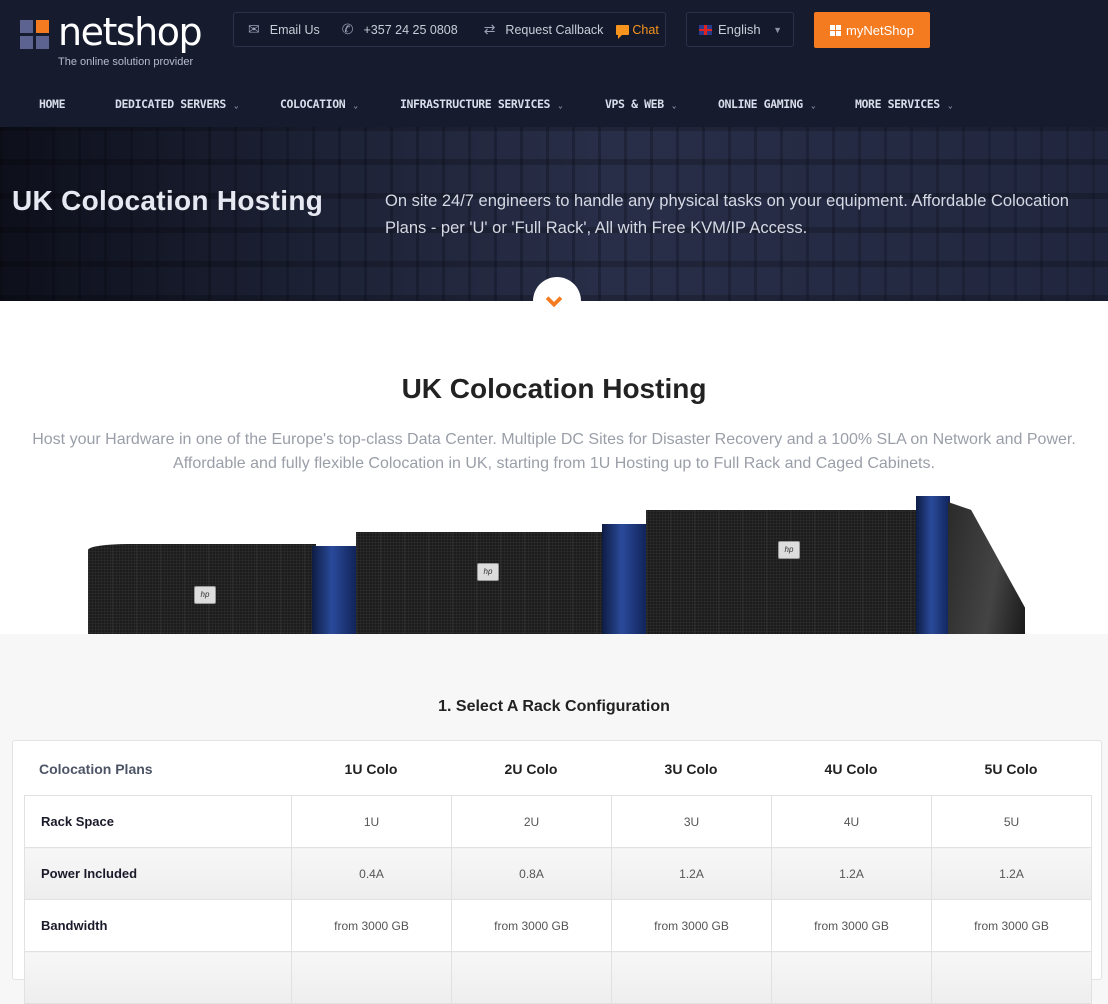  Describe the element at coordinates (158, 873) in the screenshot. I see `row-label: Power Included` at that location.